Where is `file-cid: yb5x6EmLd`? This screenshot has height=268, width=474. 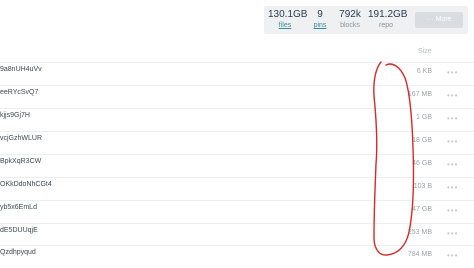 file-cid: yb5x6EmLd is located at coordinates (18, 207).